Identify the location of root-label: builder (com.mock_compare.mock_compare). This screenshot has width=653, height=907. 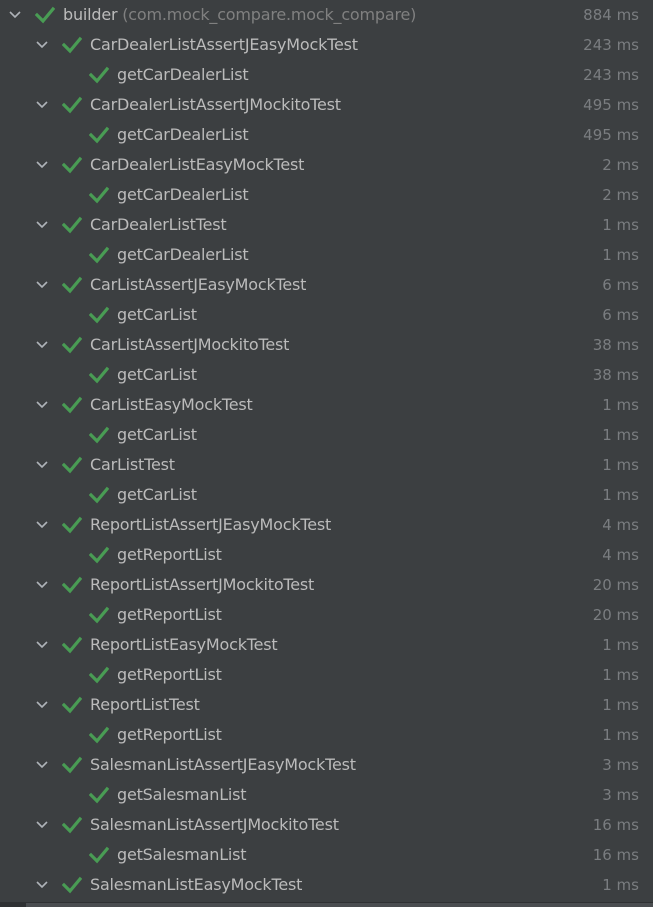
(239, 15).